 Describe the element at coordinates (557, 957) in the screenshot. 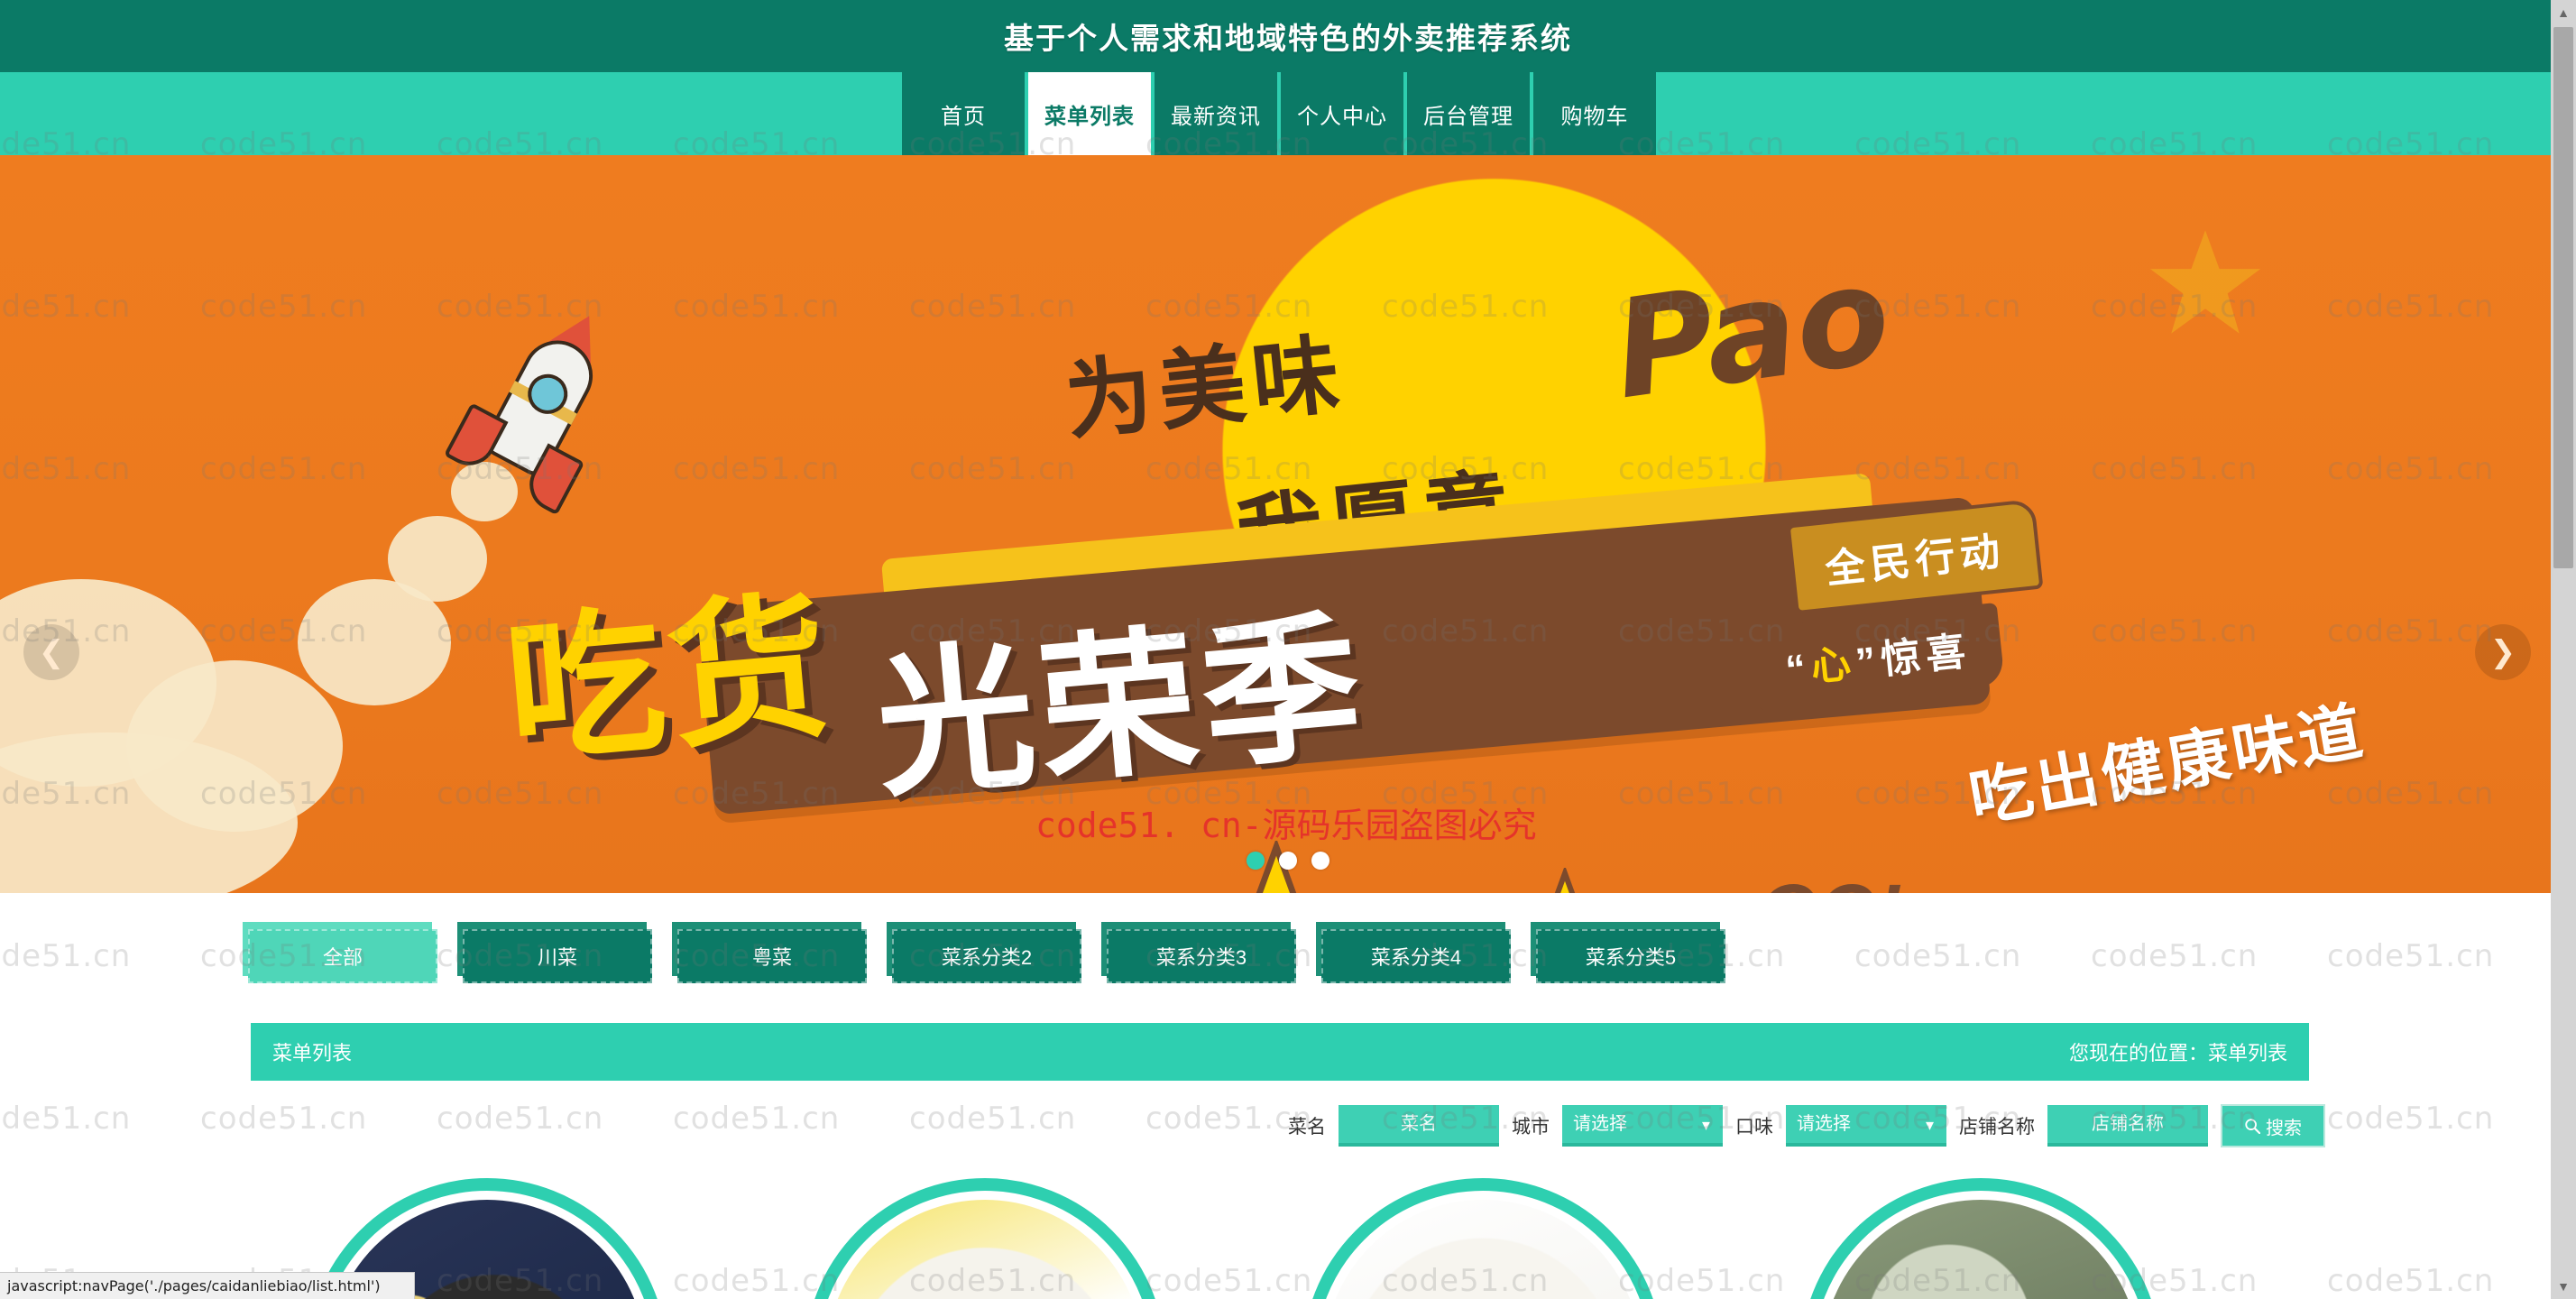

I see `category-label: 川菜` at that location.